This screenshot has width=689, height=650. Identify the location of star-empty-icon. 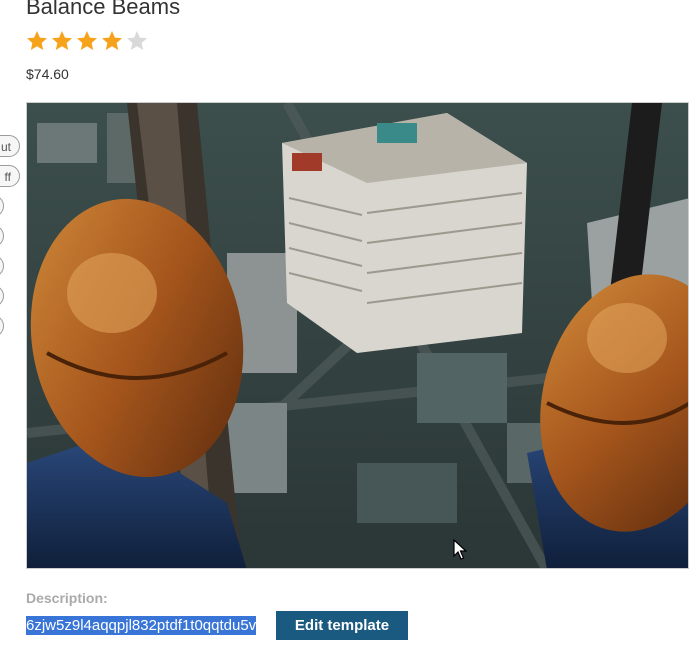
(137, 40).